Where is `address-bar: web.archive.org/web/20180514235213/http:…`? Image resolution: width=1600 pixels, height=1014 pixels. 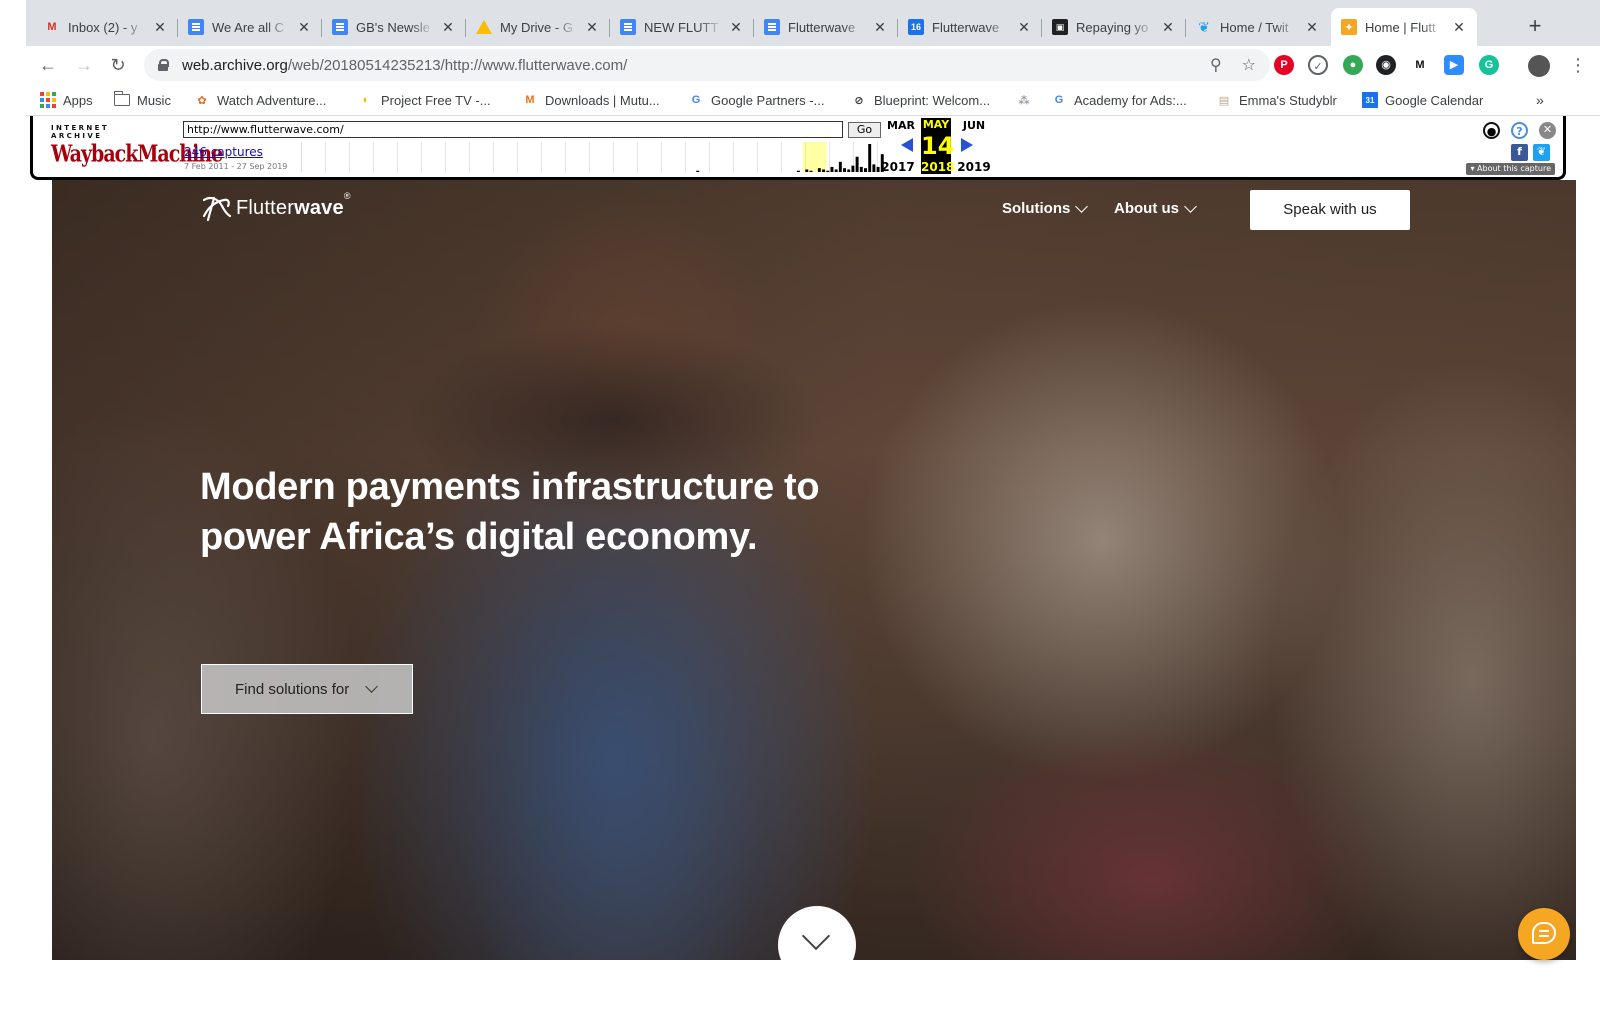 address-bar: web.archive.org/web/20180514235213/http:… is located at coordinates (707, 65).